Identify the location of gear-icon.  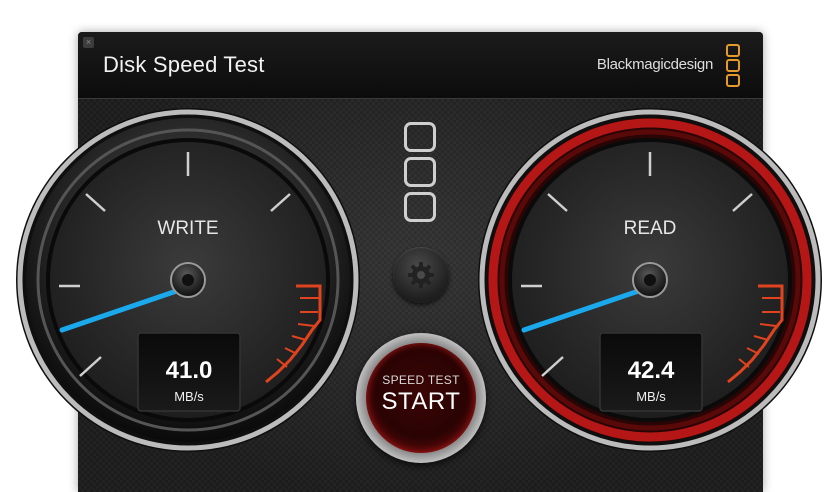
(421, 275).